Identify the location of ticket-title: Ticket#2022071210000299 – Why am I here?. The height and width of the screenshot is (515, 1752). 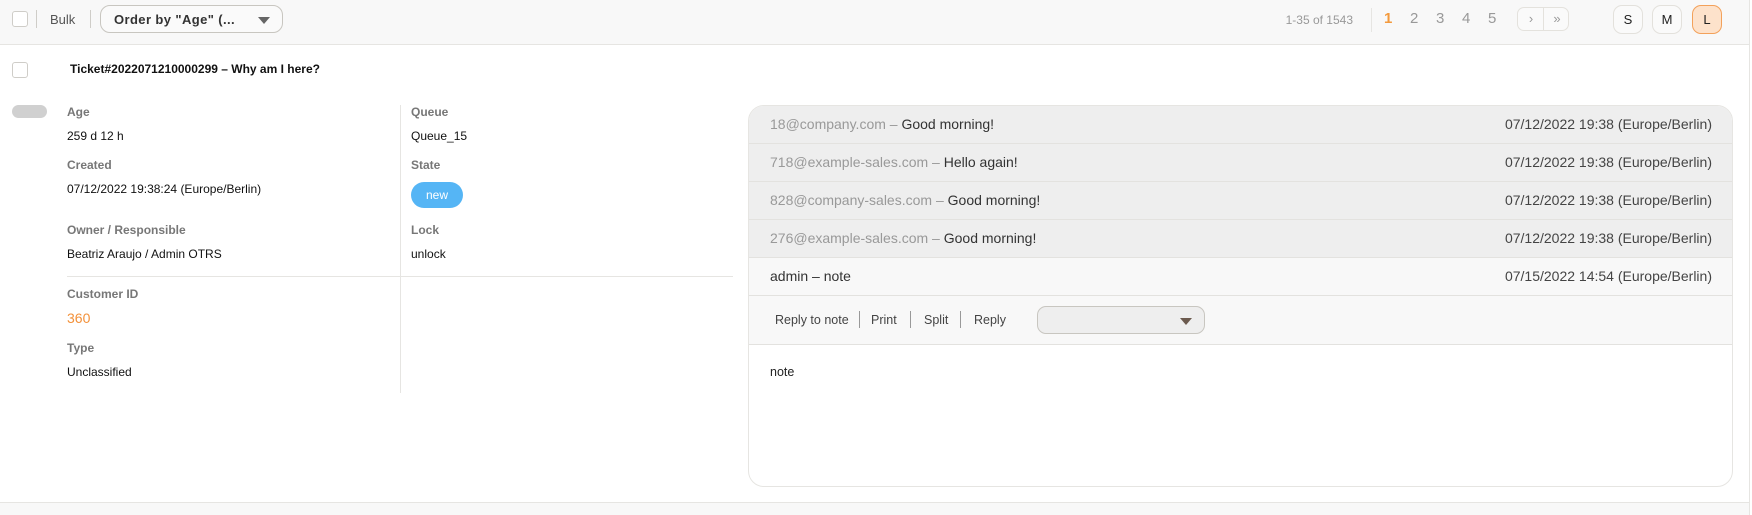
(195, 69).